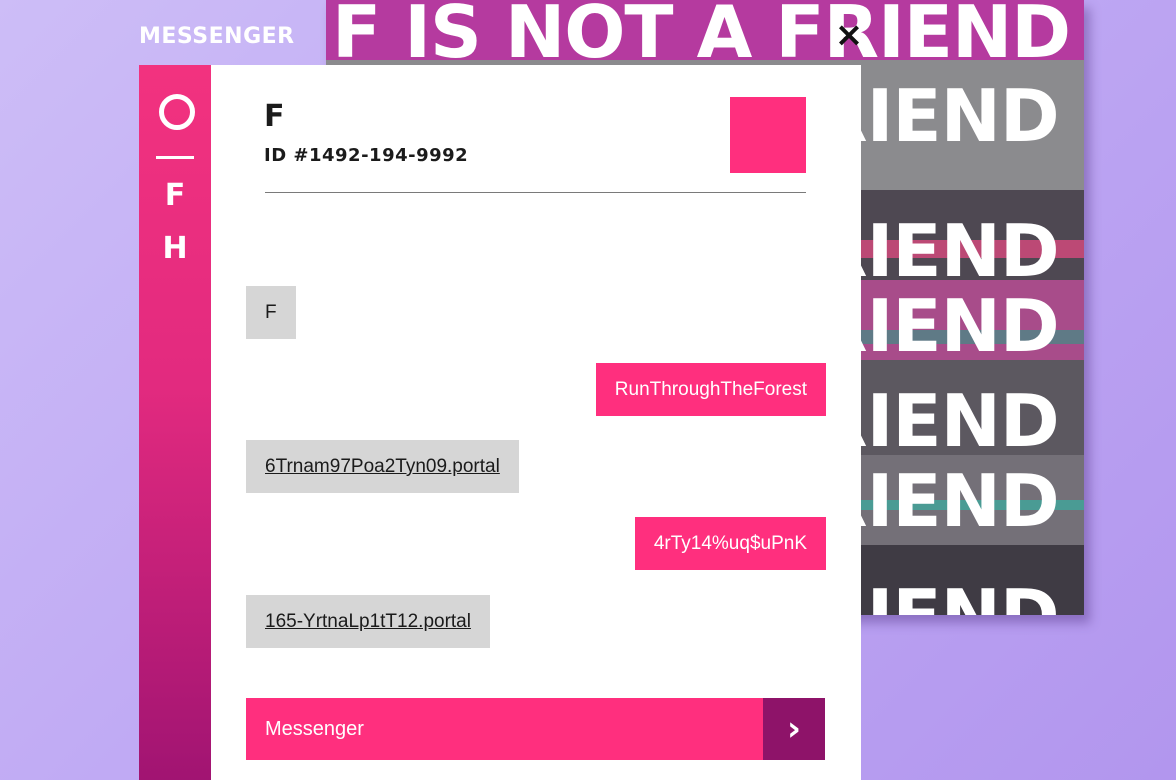  I want to click on contact-id: ID #1492-194-9992, so click(366, 155).